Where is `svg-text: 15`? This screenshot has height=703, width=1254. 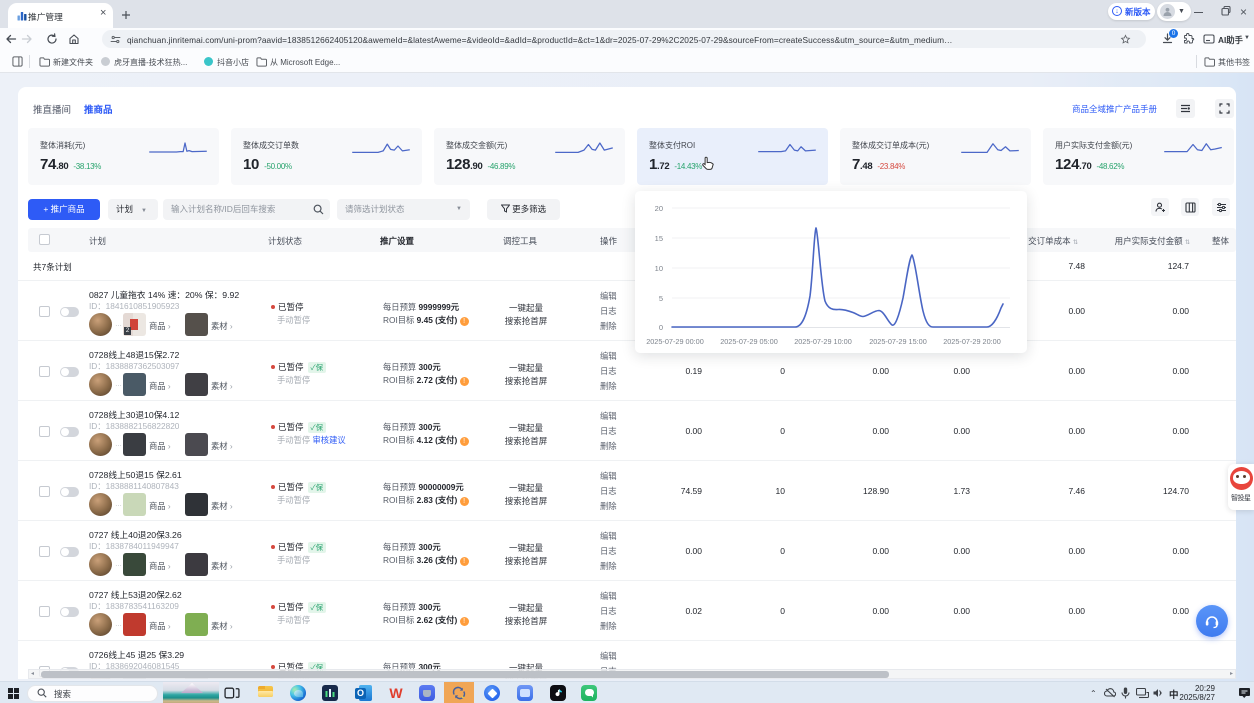 svg-text: 15 is located at coordinates (659, 238).